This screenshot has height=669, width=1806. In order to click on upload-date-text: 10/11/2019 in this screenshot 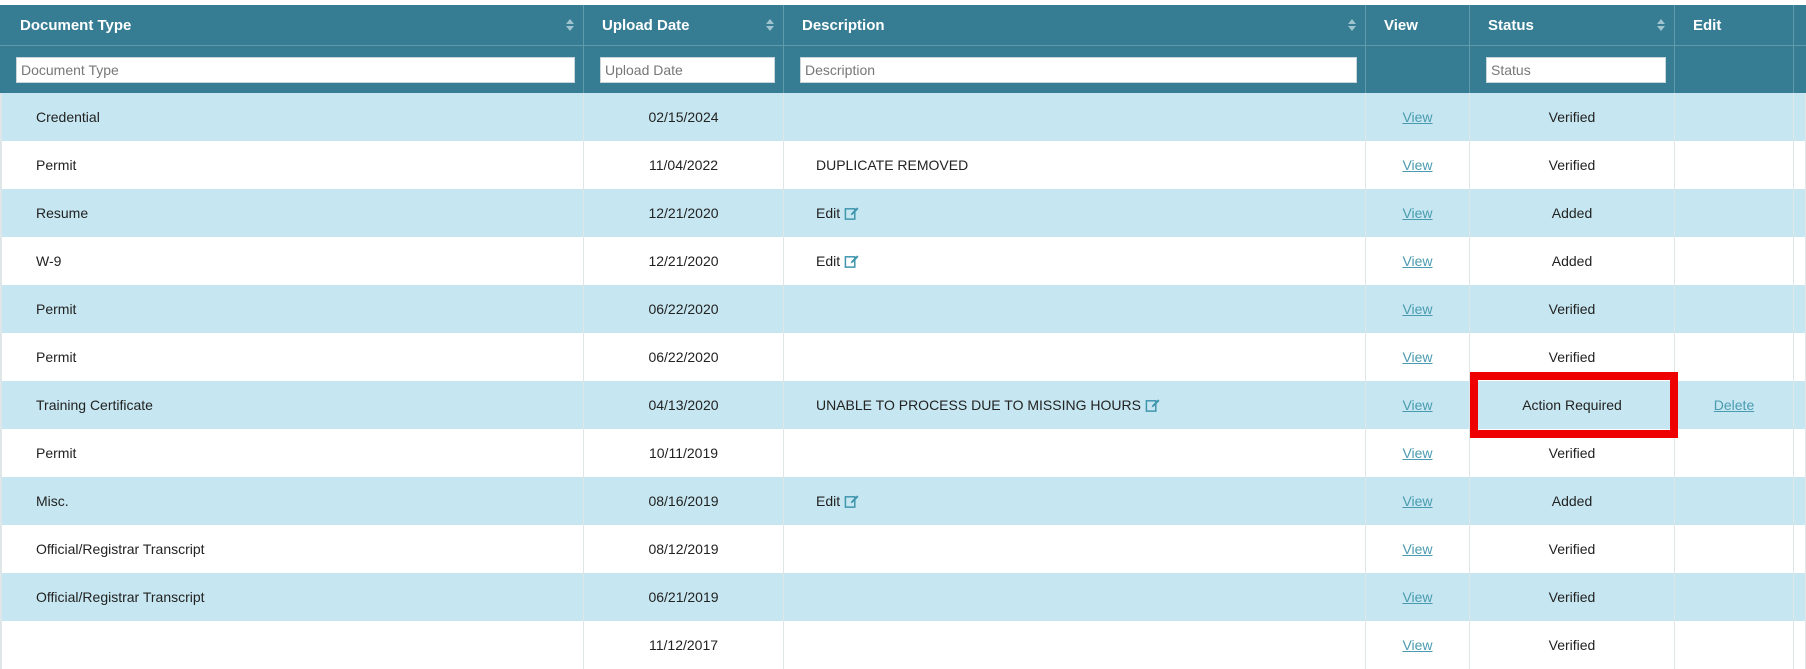, I will do `click(683, 453)`.